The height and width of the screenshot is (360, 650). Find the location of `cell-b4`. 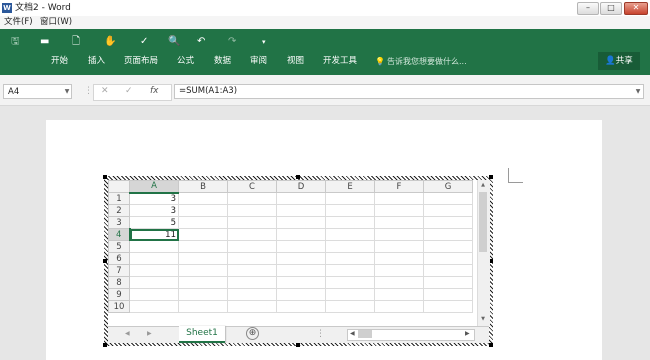

cell-b4 is located at coordinates (203, 234).